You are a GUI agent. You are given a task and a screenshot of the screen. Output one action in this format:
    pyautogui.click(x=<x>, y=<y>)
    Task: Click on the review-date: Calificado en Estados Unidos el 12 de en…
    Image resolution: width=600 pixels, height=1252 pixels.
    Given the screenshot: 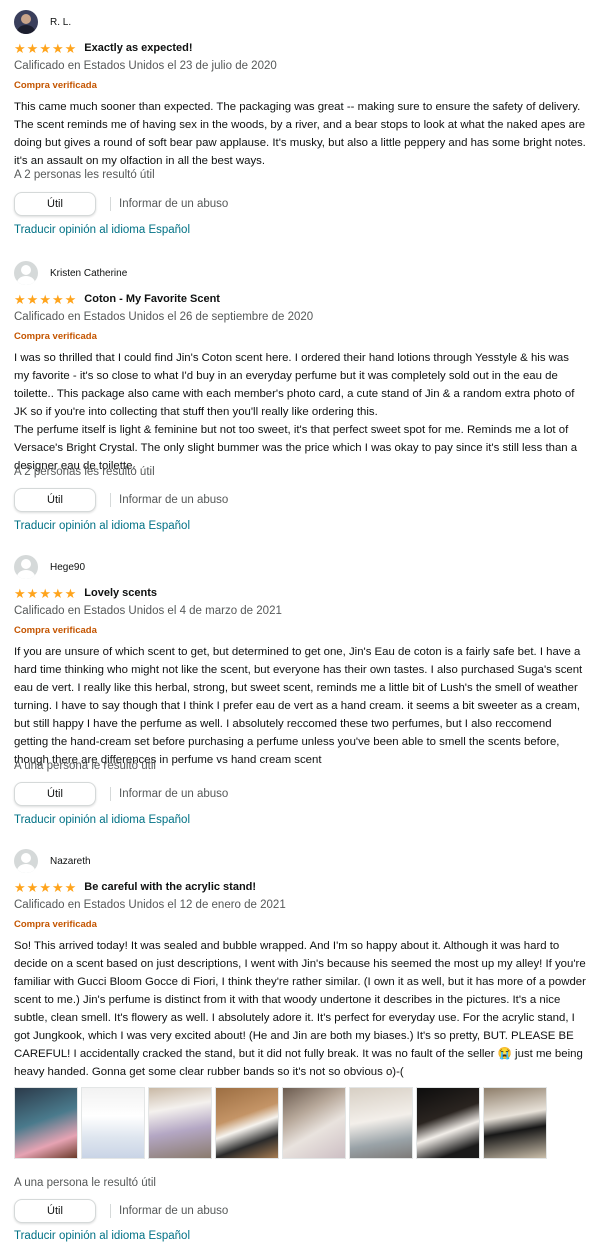 What is the action you would take?
    pyautogui.click(x=150, y=905)
    